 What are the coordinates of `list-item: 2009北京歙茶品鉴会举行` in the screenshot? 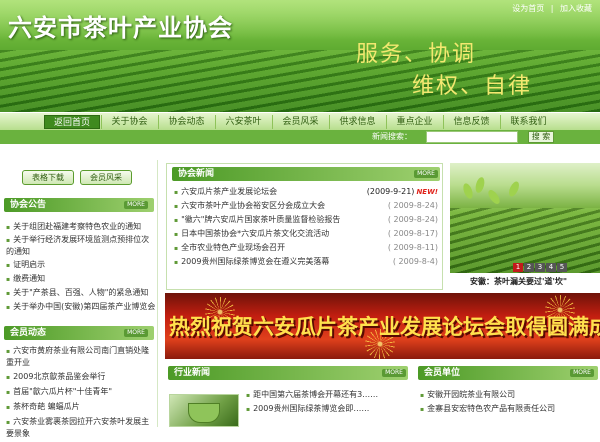 It's located at (81, 377).